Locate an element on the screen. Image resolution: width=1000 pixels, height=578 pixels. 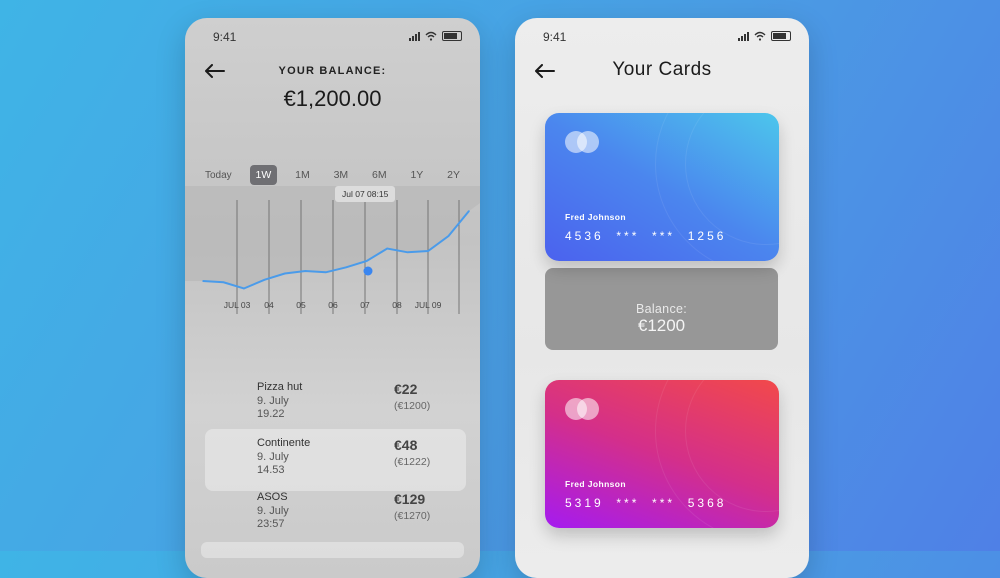
card-balance-value: €1200 is located at coordinates (661, 325).